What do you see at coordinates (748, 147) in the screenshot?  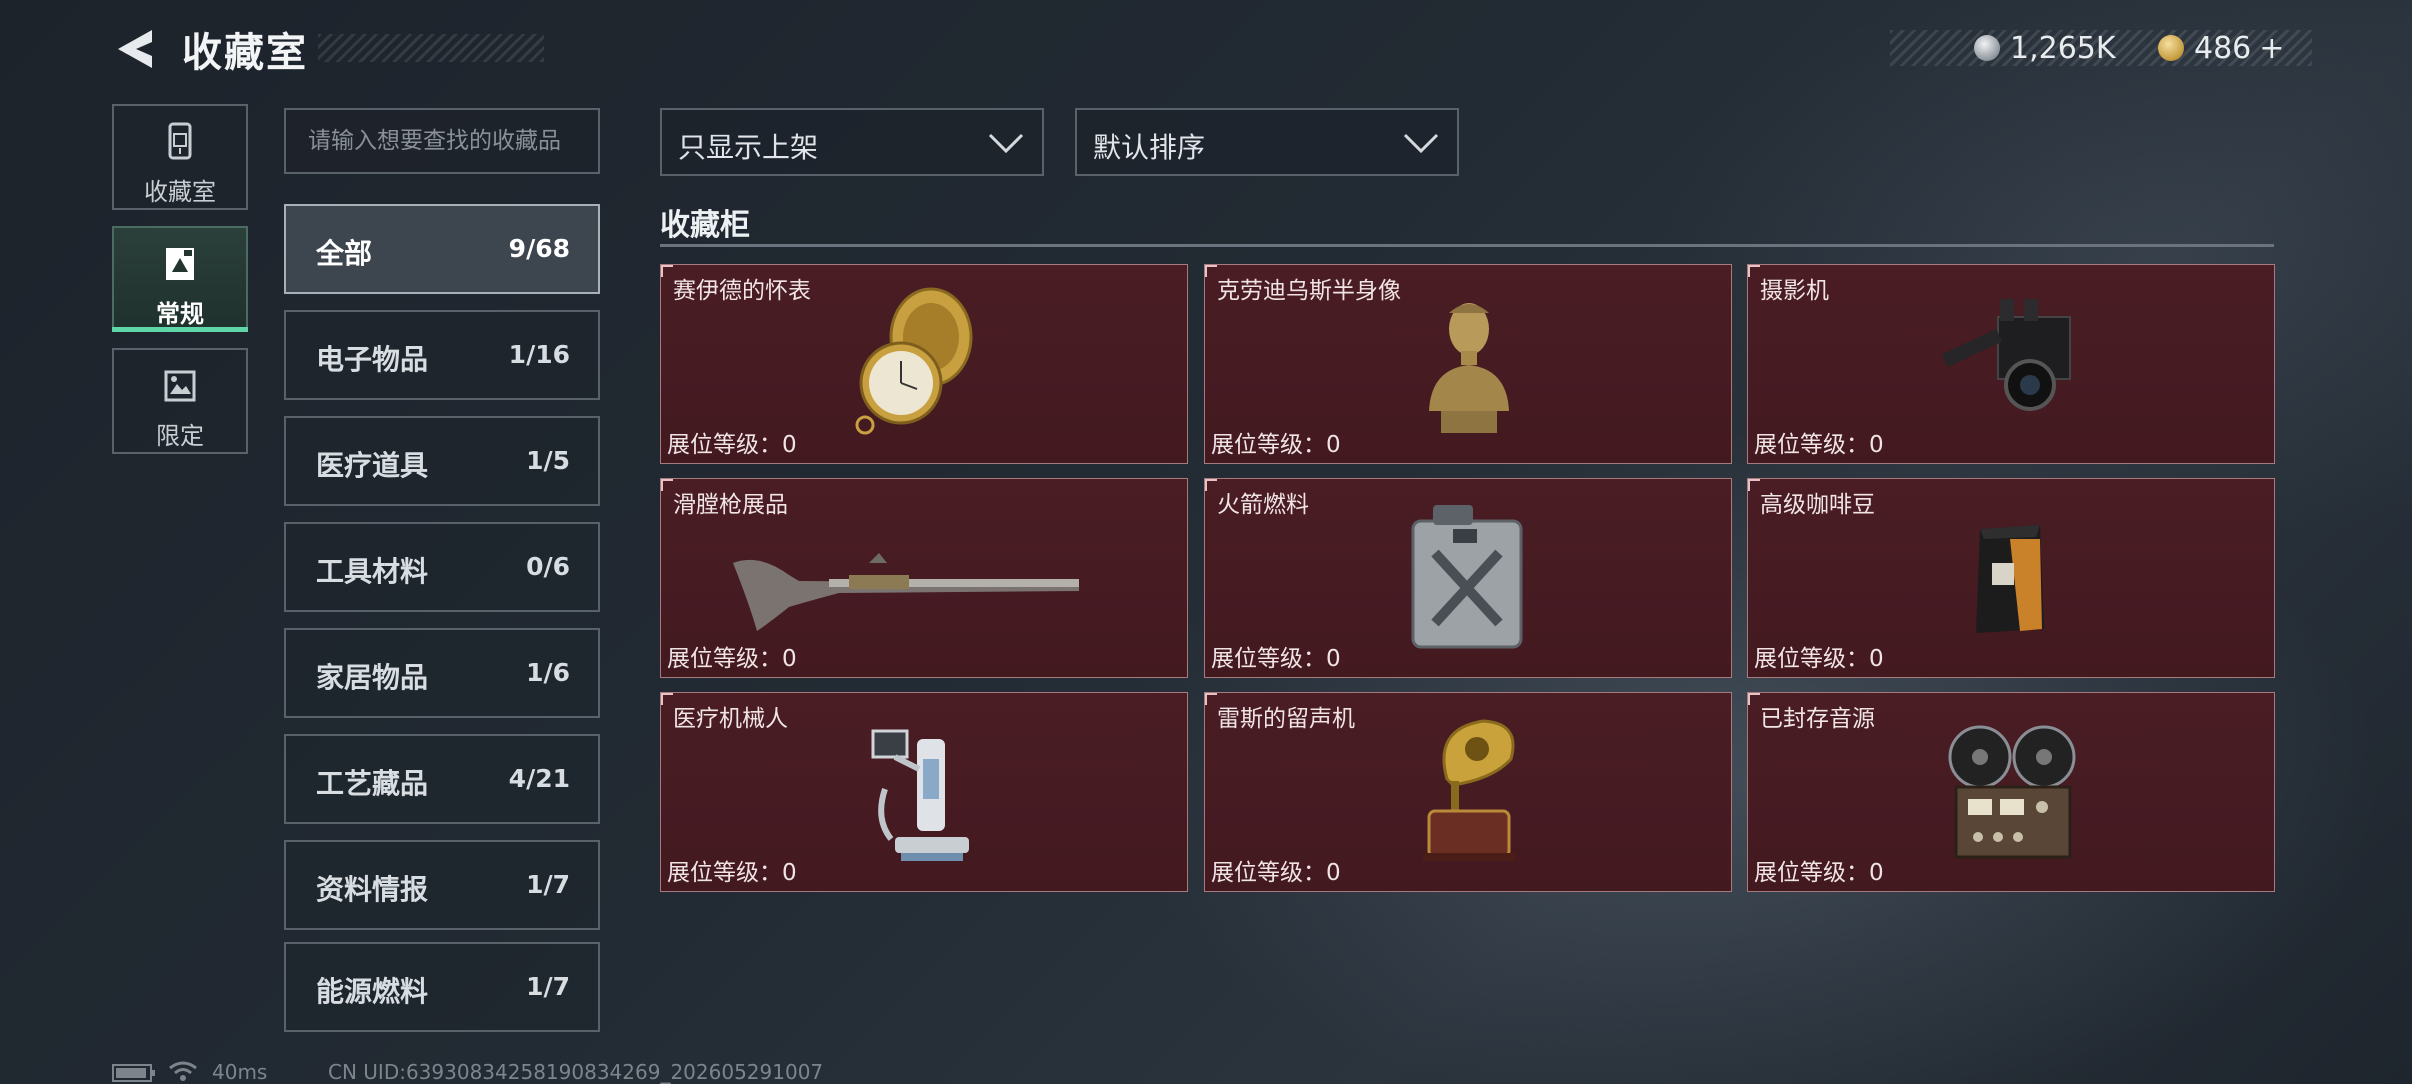 I see `dropdown-value: 只显示上架` at bounding box center [748, 147].